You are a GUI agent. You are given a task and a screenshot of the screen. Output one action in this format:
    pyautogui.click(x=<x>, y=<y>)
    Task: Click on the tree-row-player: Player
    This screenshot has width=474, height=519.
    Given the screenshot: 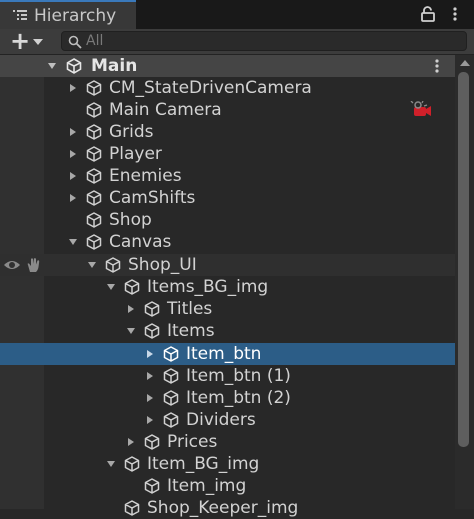 What is the action you would take?
    pyautogui.click(x=227, y=154)
    